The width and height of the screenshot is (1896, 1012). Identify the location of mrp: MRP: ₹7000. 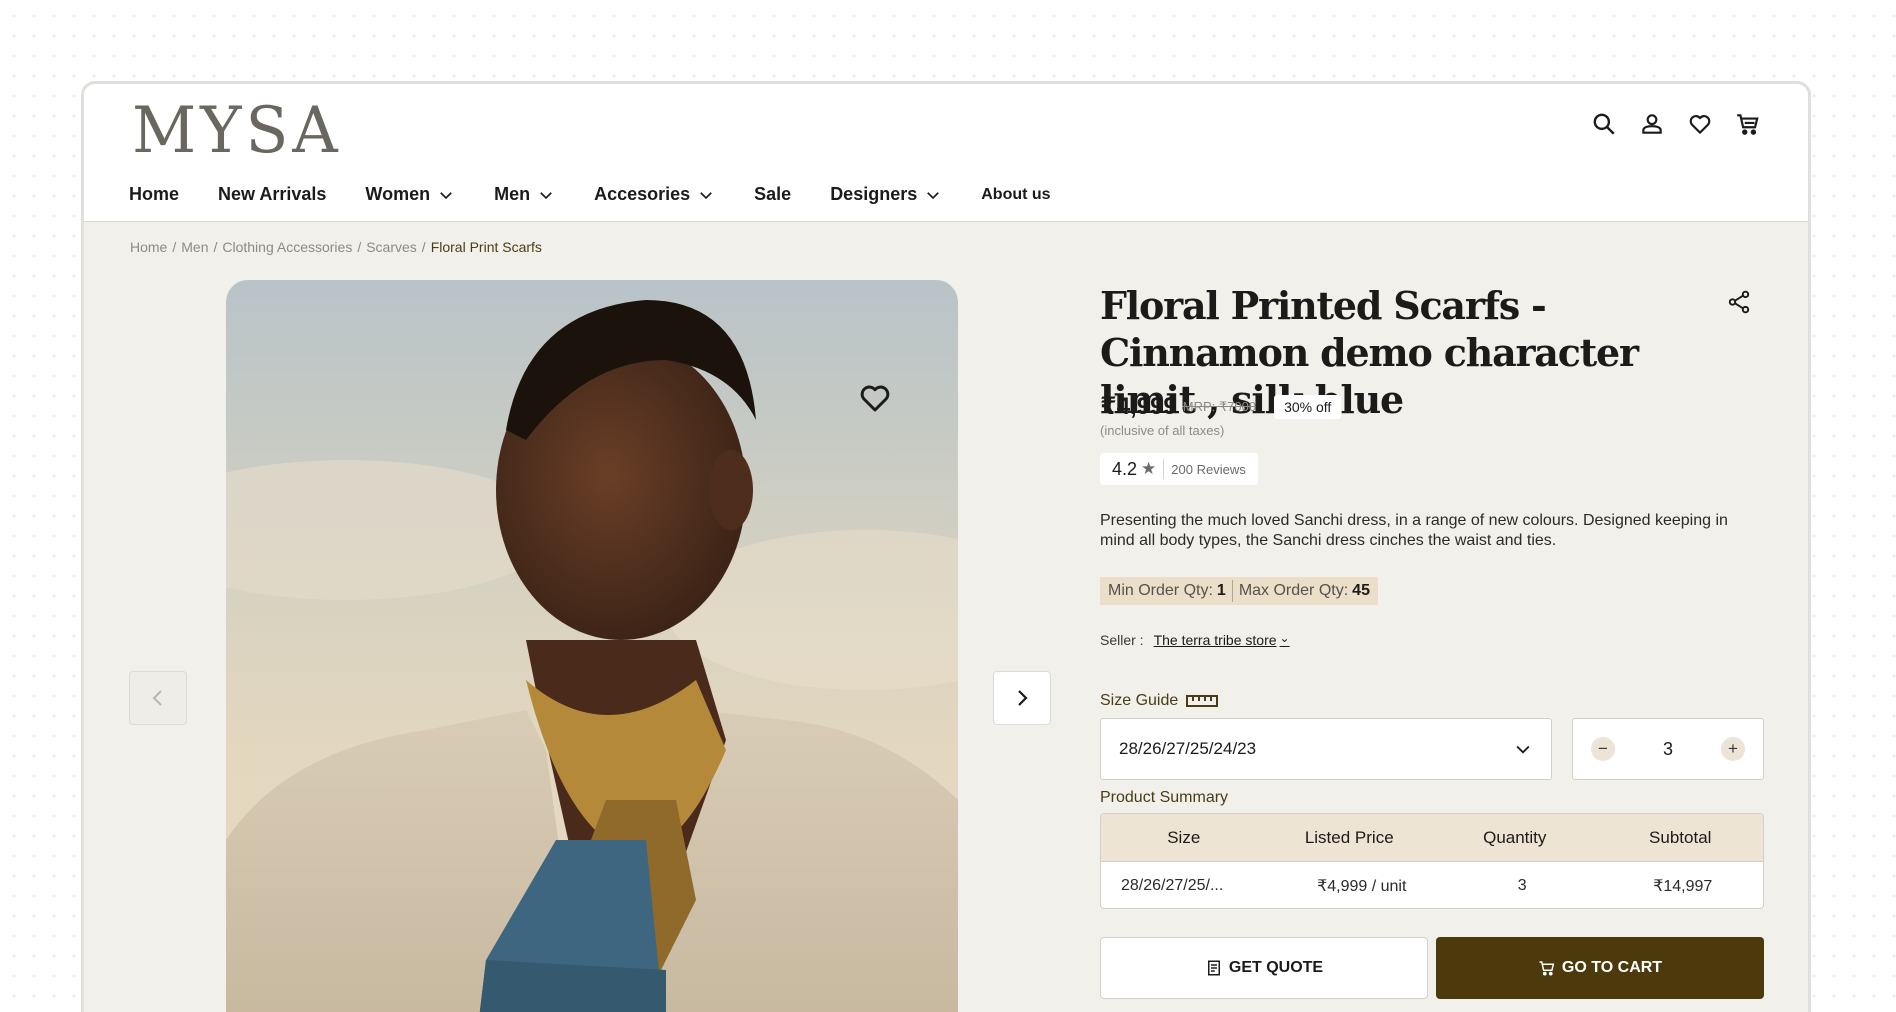
(1219, 406).